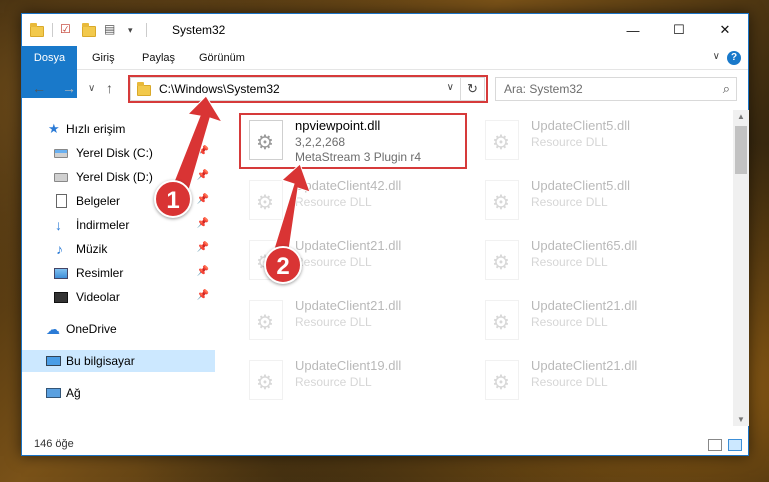 The width and height of the screenshot is (769, 482). What do you see at coordinates (715, 445) in the screenshot?
I see `details-view-icon` at bounding box center [715, 445].